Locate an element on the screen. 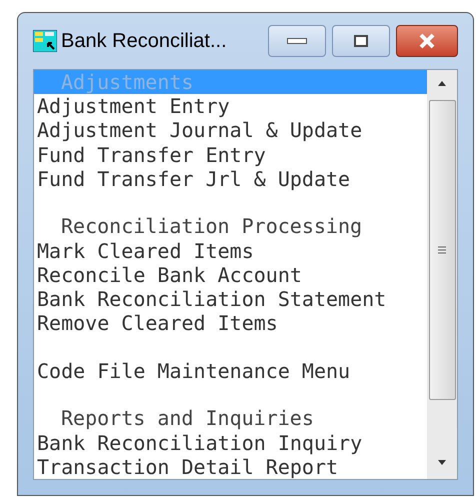 This screenshot has height=498, width=476. close-icon is located at coordinates (427, 41).